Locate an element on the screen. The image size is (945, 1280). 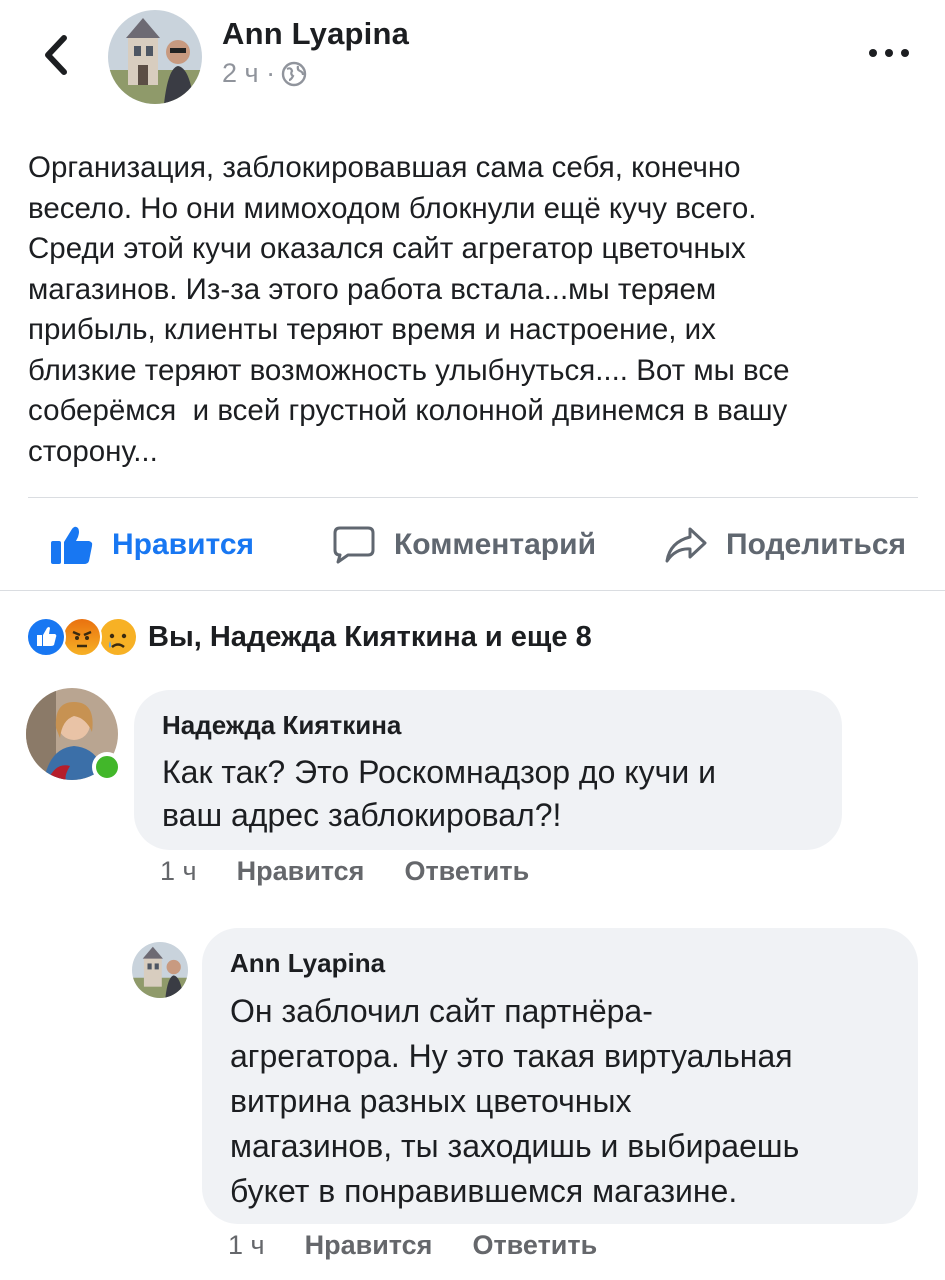
author-name: Ann Lyapina is located at coordinates (315, 34).